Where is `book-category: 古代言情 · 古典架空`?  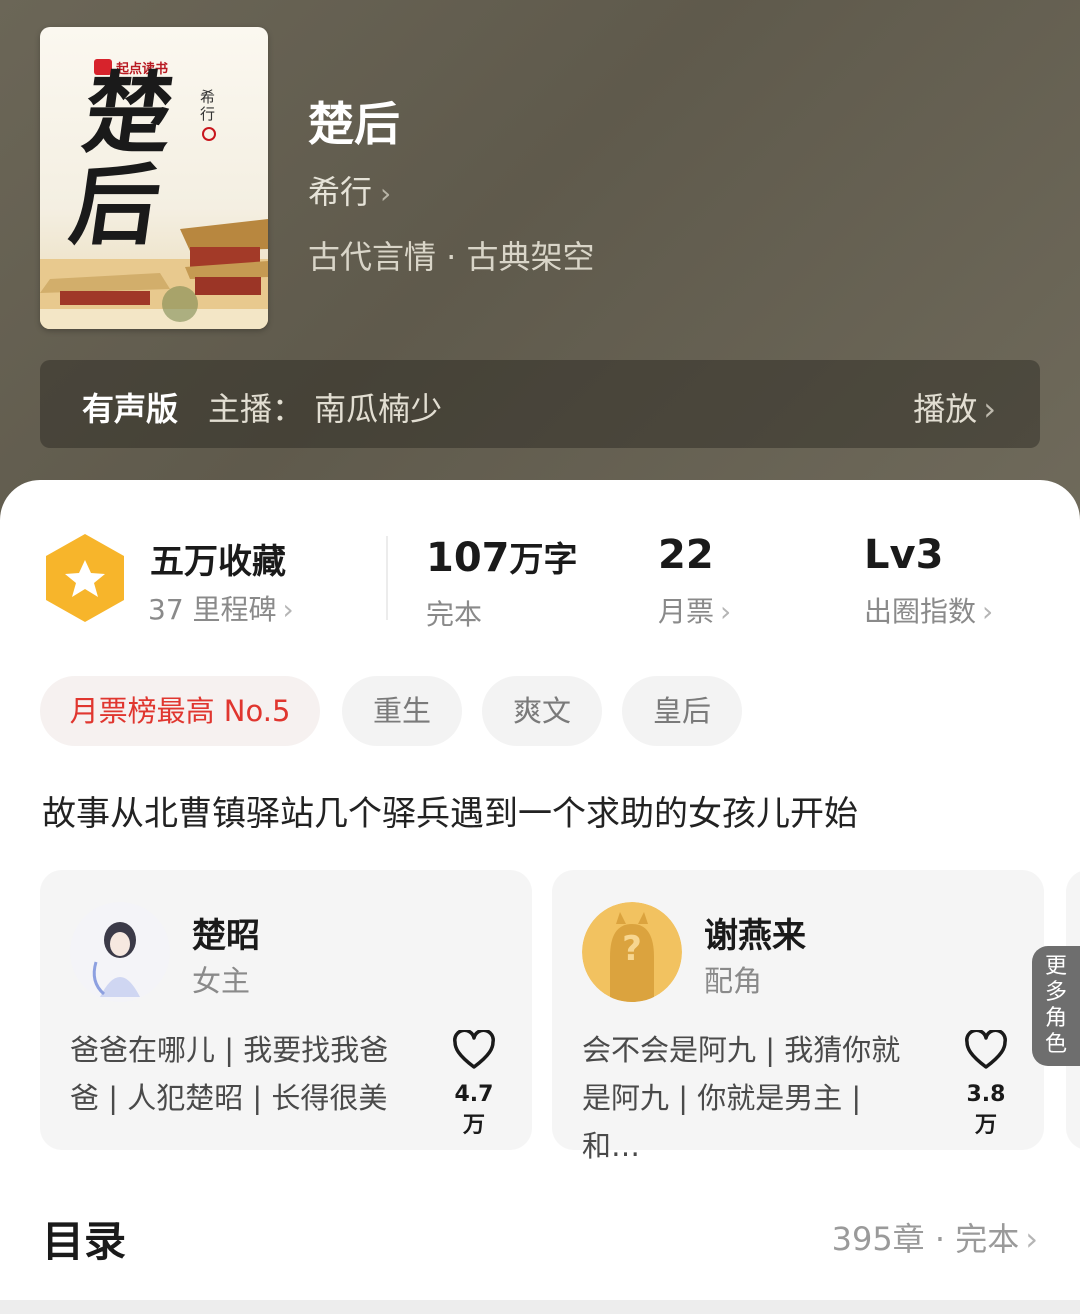
book-category: 古代言情 · 古典架空 is located at coordinates (451, 257).